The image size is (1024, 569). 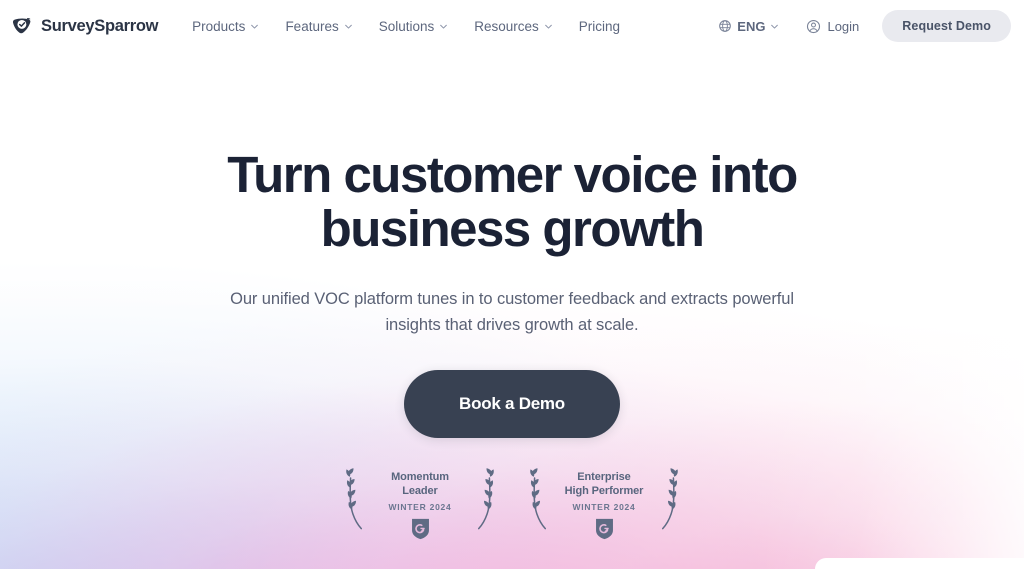 What do you see at coordinates (506, 26) in the screenshot?
I see `nav-item-label: Resources` at bounding box center [506, 26].